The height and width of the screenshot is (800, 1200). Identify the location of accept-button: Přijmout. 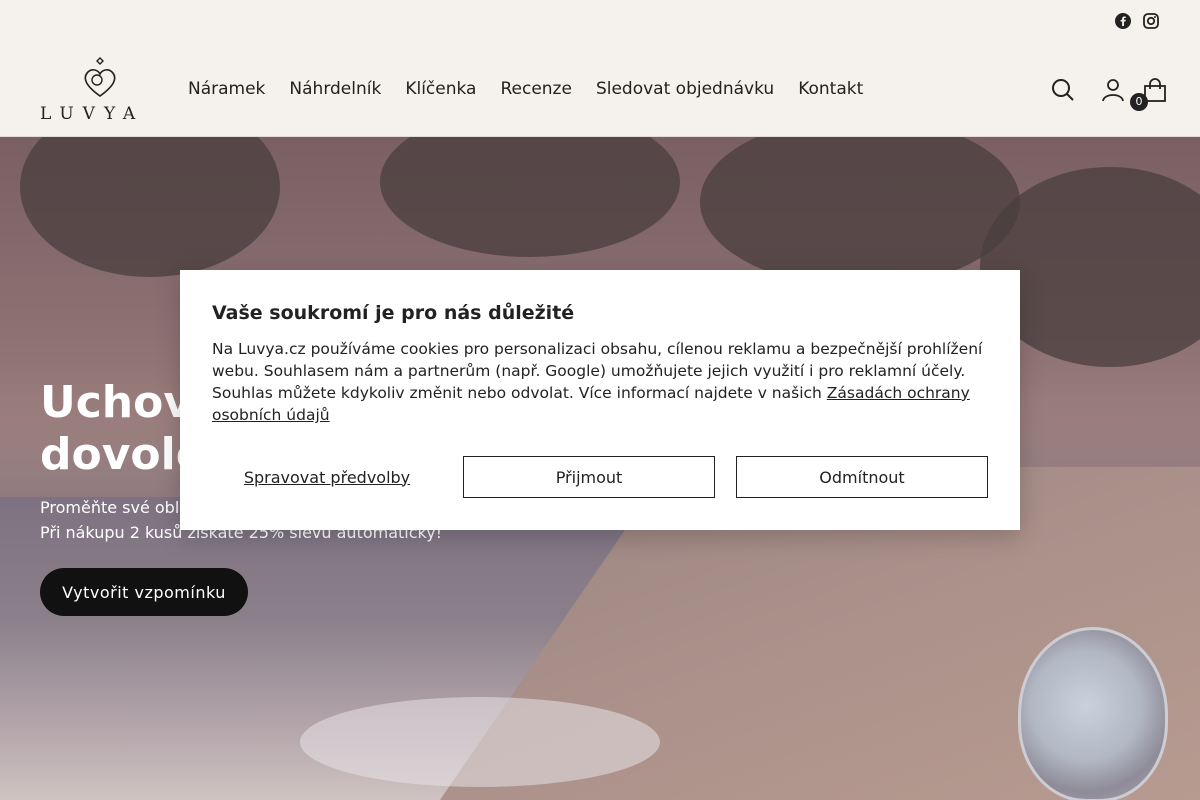
(589, 477).